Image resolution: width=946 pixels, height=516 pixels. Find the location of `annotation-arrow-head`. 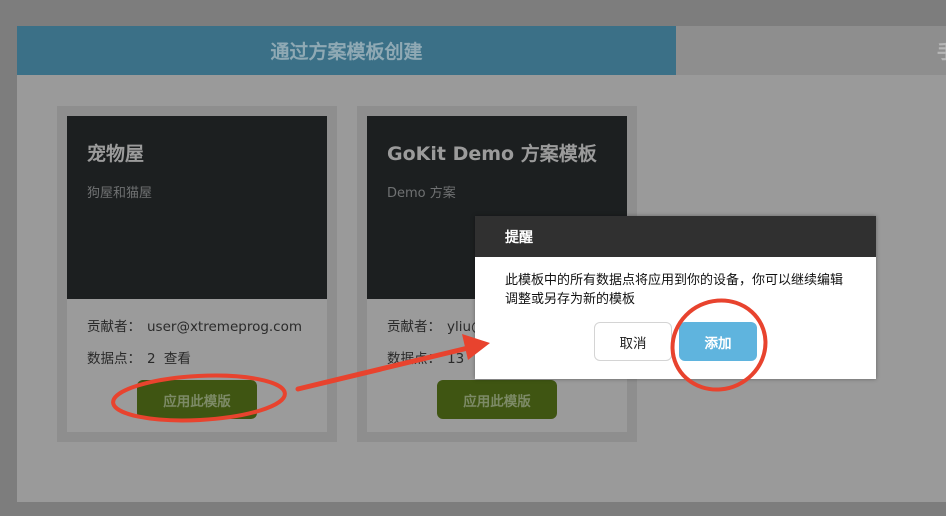

annotation-arrow-head is located at coordinates (476, 347).